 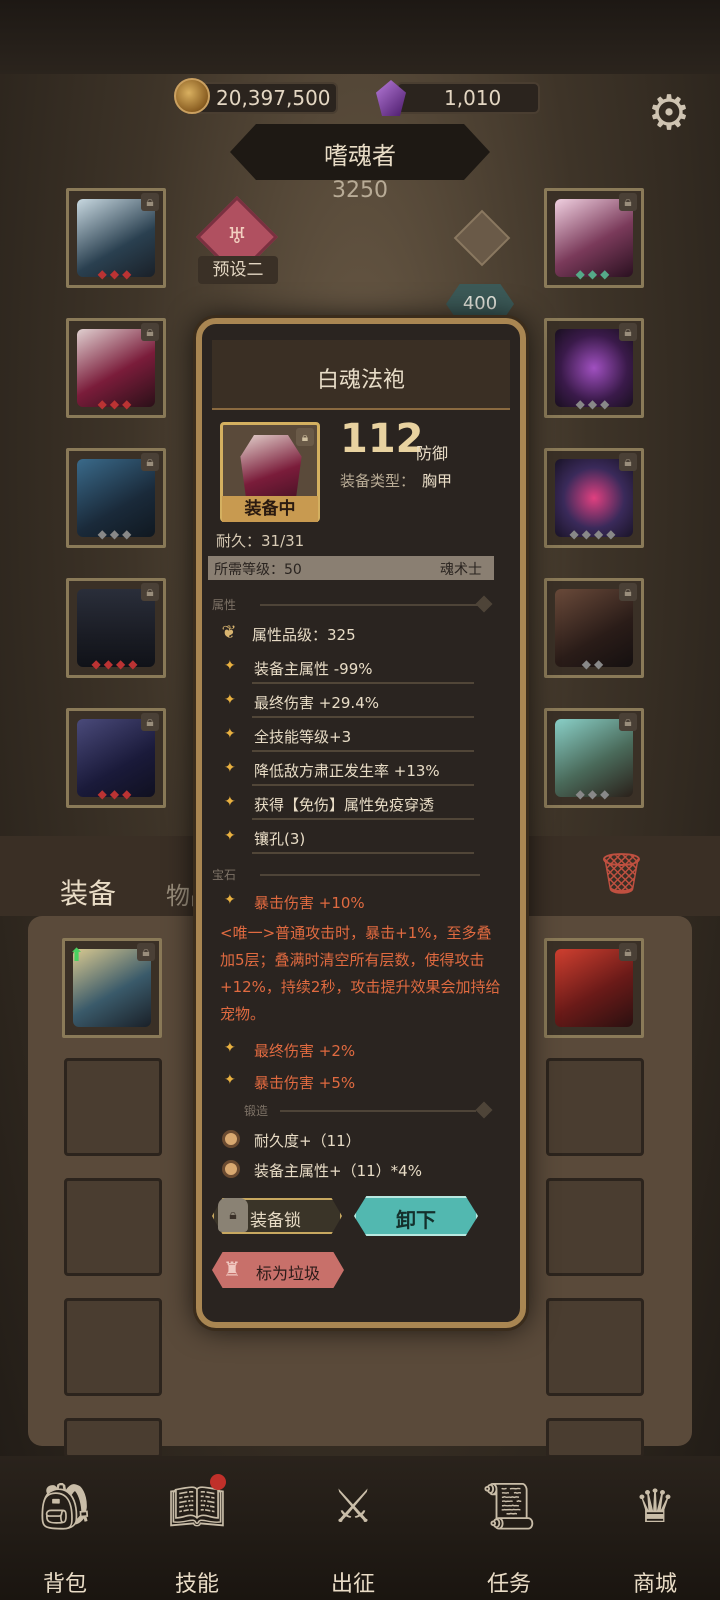 I want to click on socket-gems: ◆◆, so click(x=594, y=664).